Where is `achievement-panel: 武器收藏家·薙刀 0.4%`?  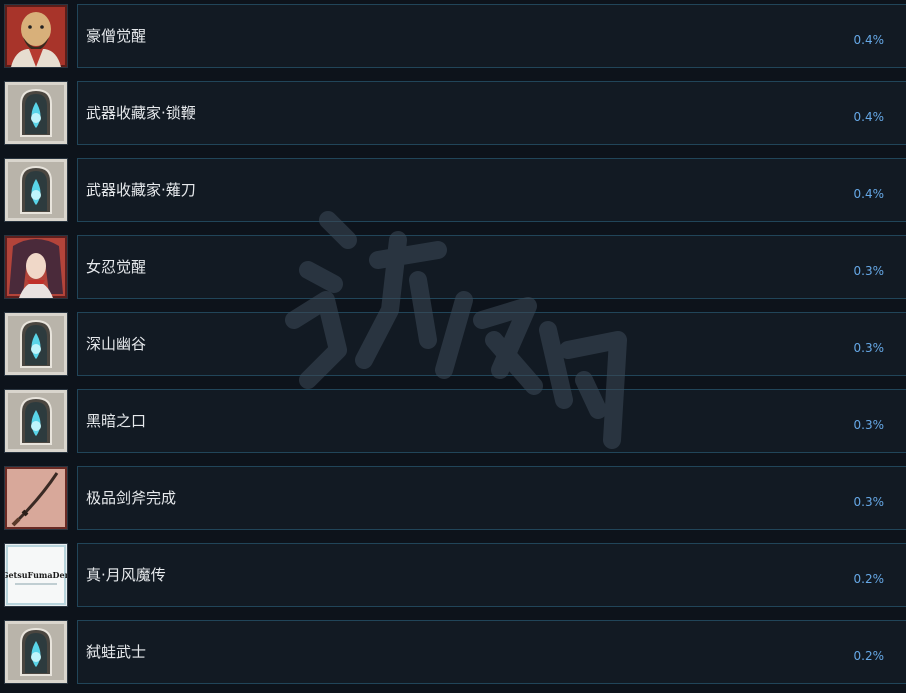 achievement-panel: 武器收藏家·薙刀 0.4% is located at coordinates (491, 190).